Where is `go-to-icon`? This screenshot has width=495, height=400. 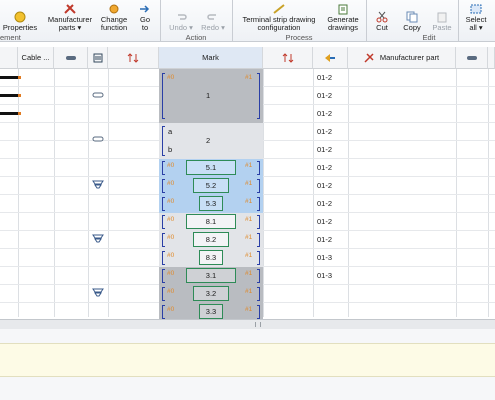 go-to-icon is located at coordinates (145, 9).